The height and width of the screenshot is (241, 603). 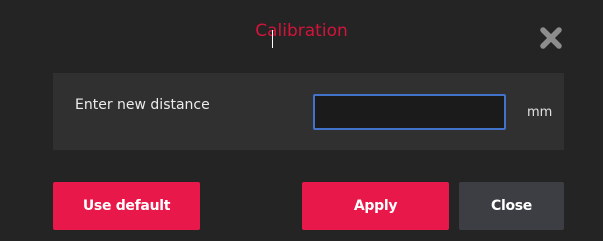 I want to click on close-icon, so click(x=551, y=38).